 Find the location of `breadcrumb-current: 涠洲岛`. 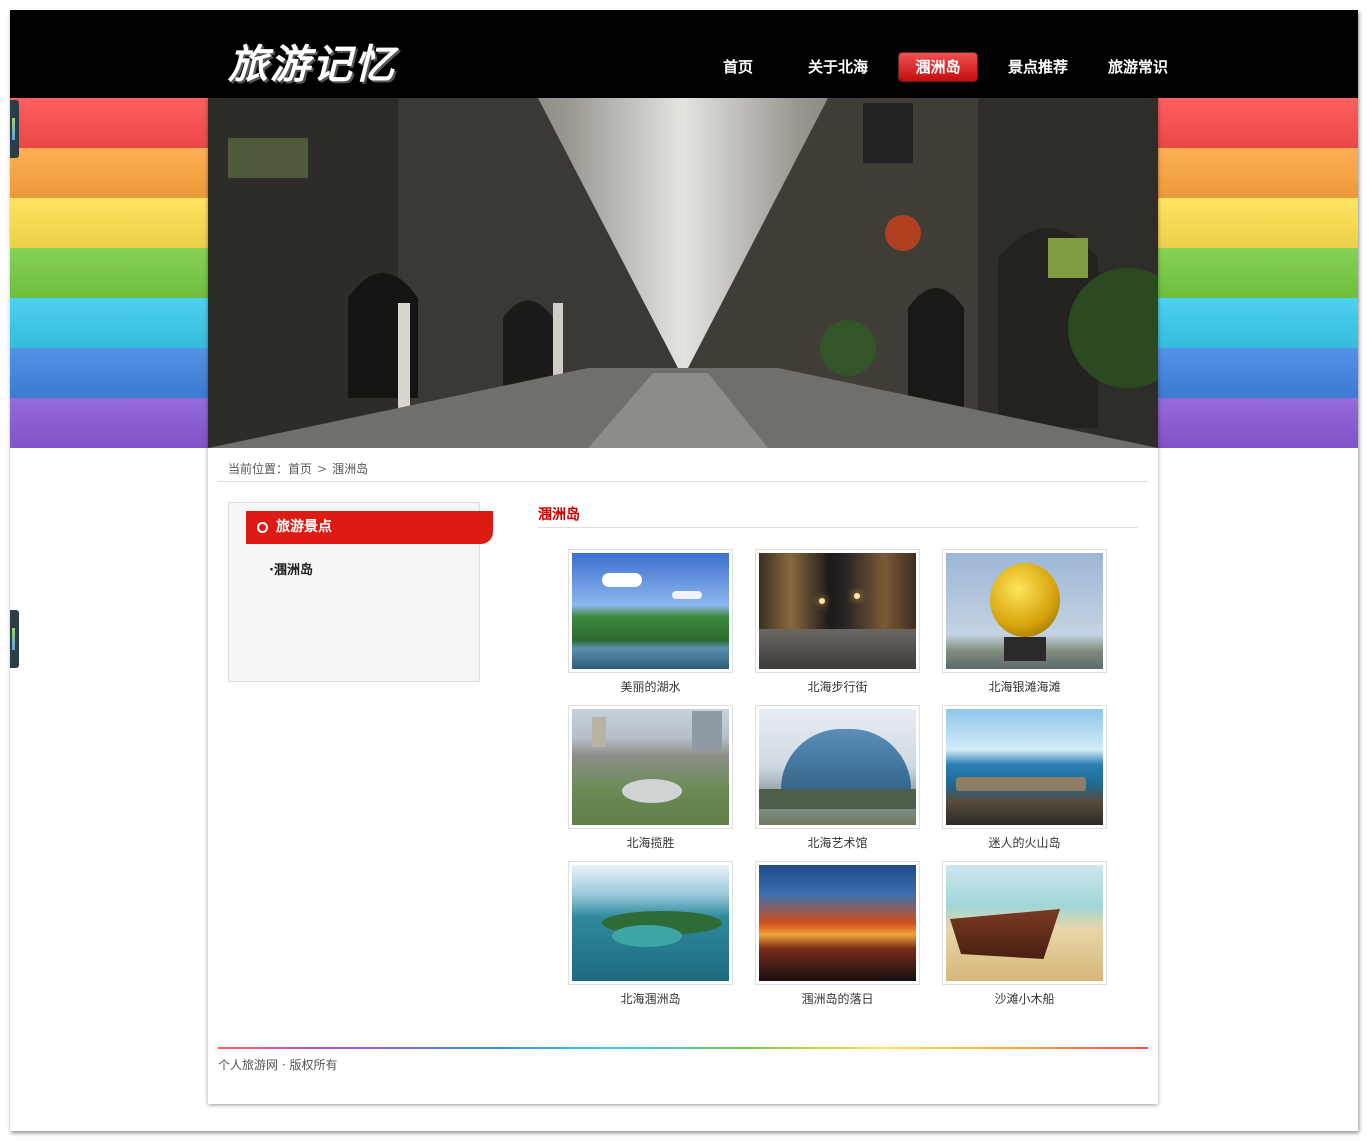

breadcrumb-current: 涠洲岛 is located at coordinates (350, 469).